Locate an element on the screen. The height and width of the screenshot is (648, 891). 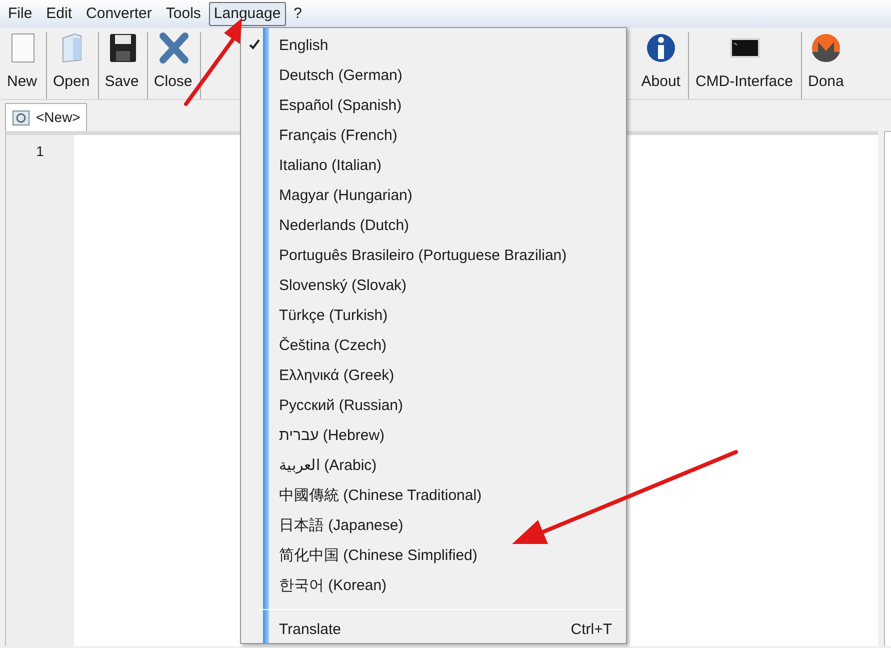
shortcut-label: Ctrl+T is located at coordinates (591, 630).